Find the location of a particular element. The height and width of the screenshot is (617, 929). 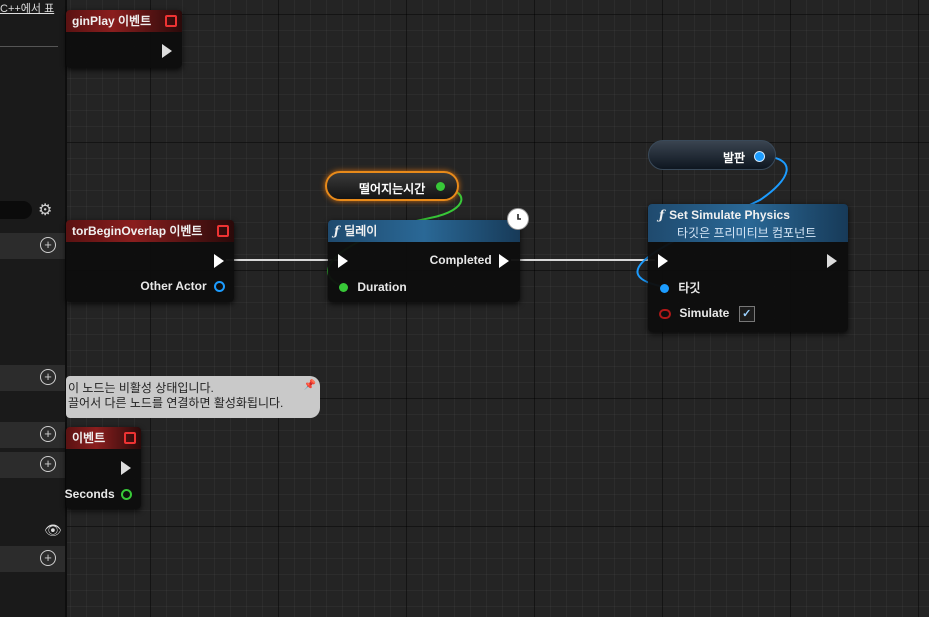

variable-fall-time-node: 떨어지는시간 is located at coordinates (392, 186).